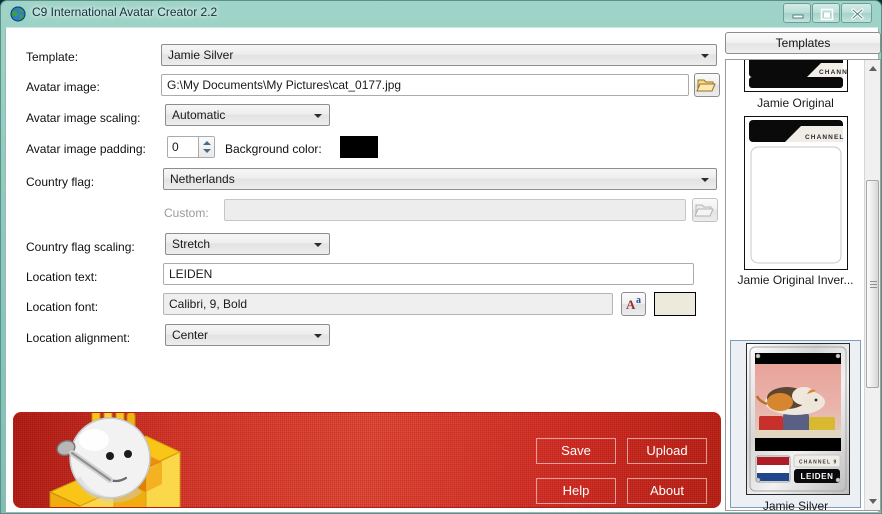 Image resolution: width=882 pixels, height=514 pixels. I want to click on templates-header-button: Templates, so click(803, 43).